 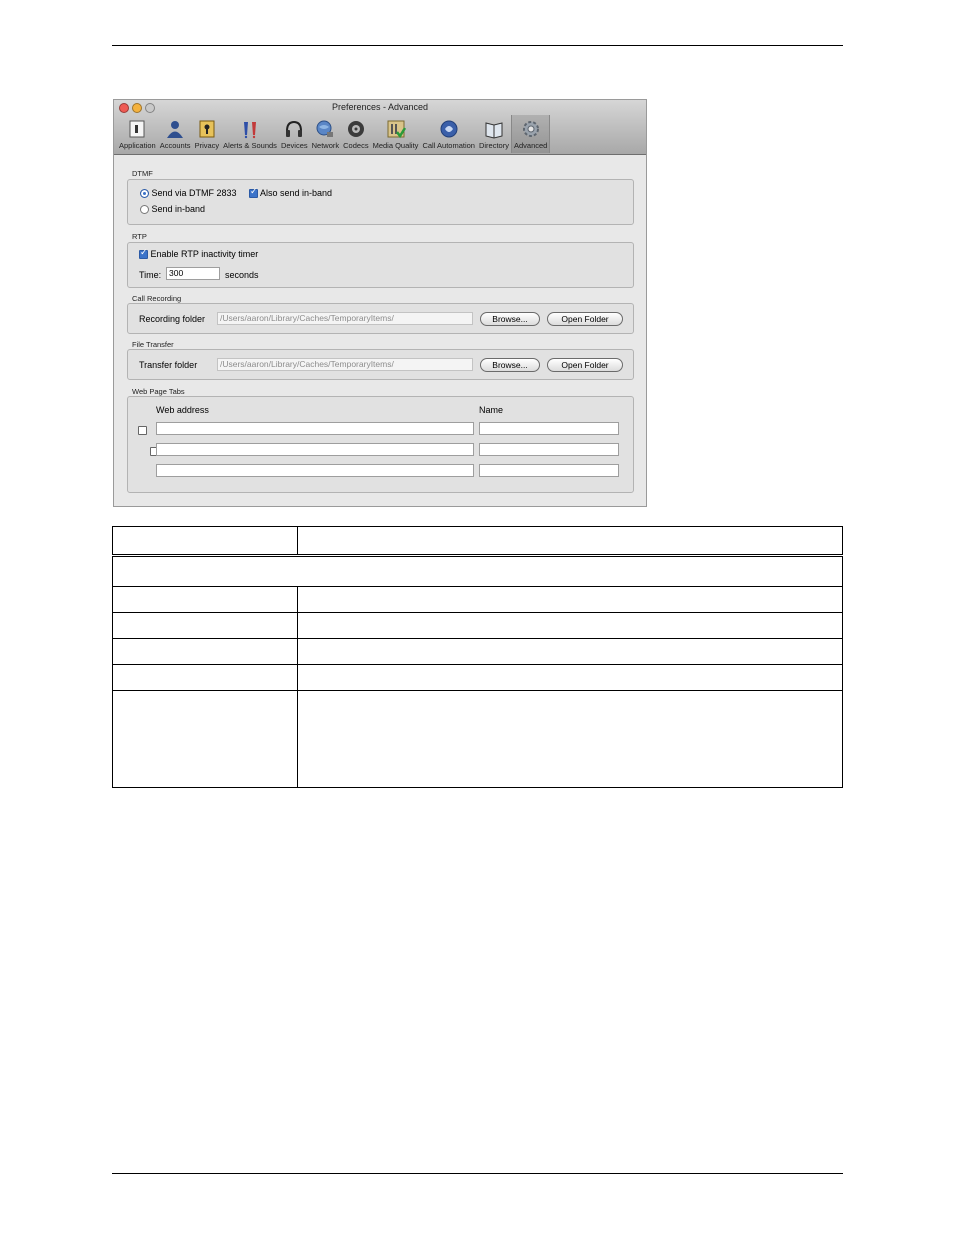 What do you see at coordinates (144, 194) in the screenshot?
I see `dtmf-2833-radio` at bounding box center [144, 194].